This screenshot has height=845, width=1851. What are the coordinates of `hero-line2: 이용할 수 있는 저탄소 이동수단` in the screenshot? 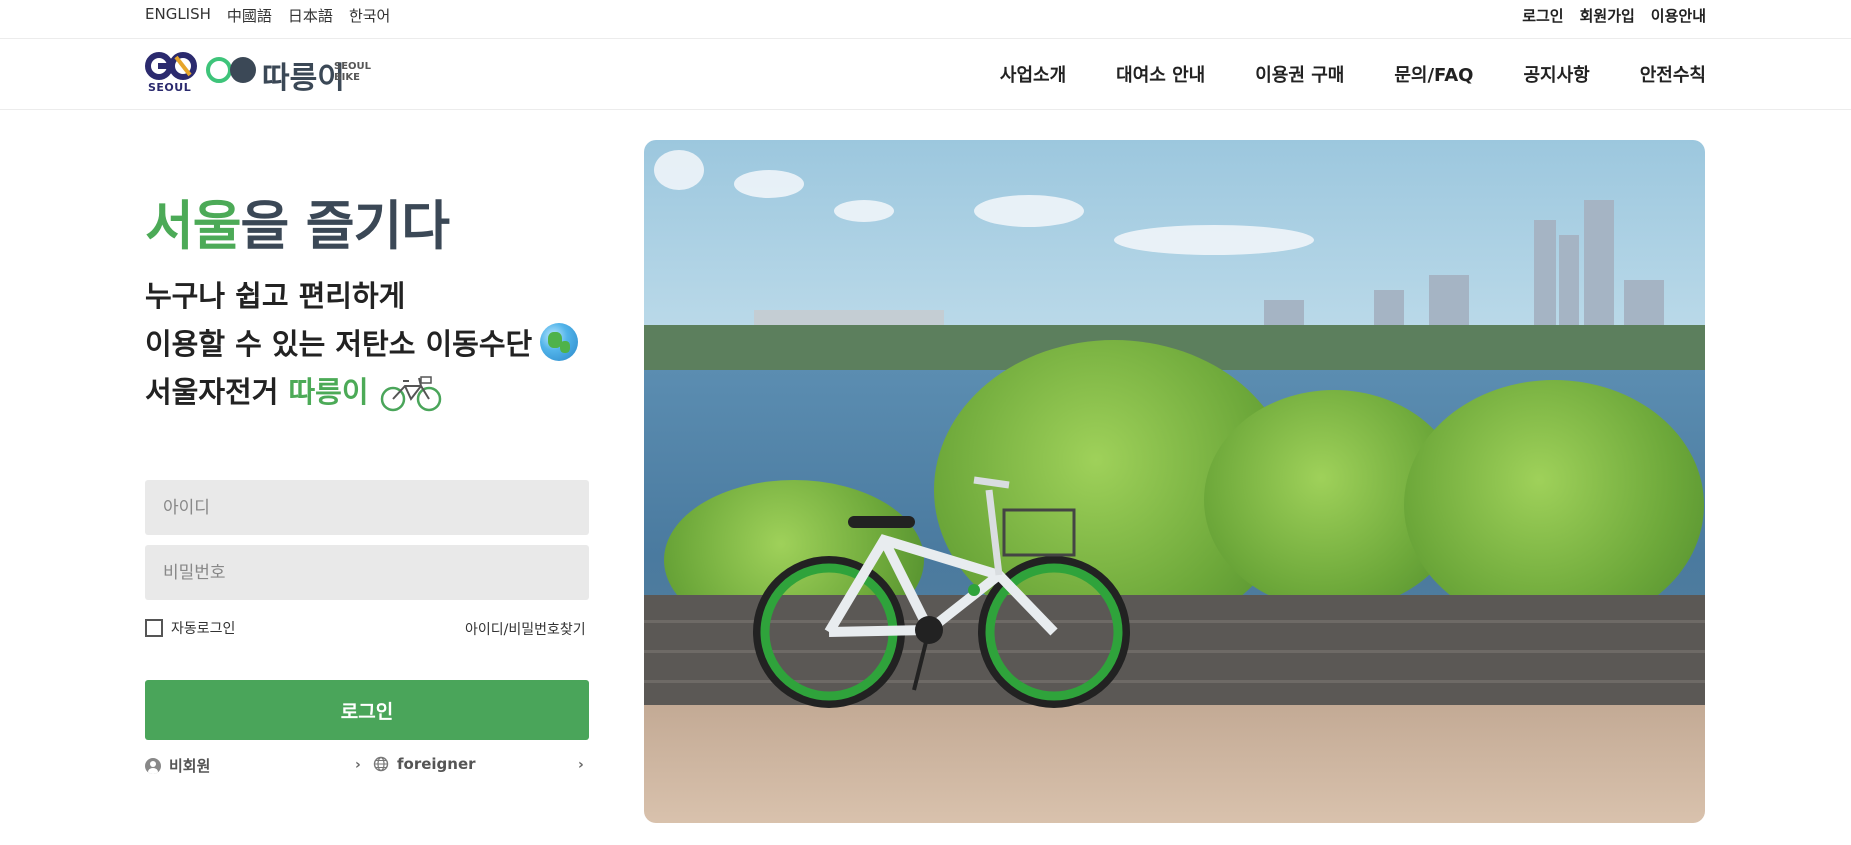 It's located at (339, 344).